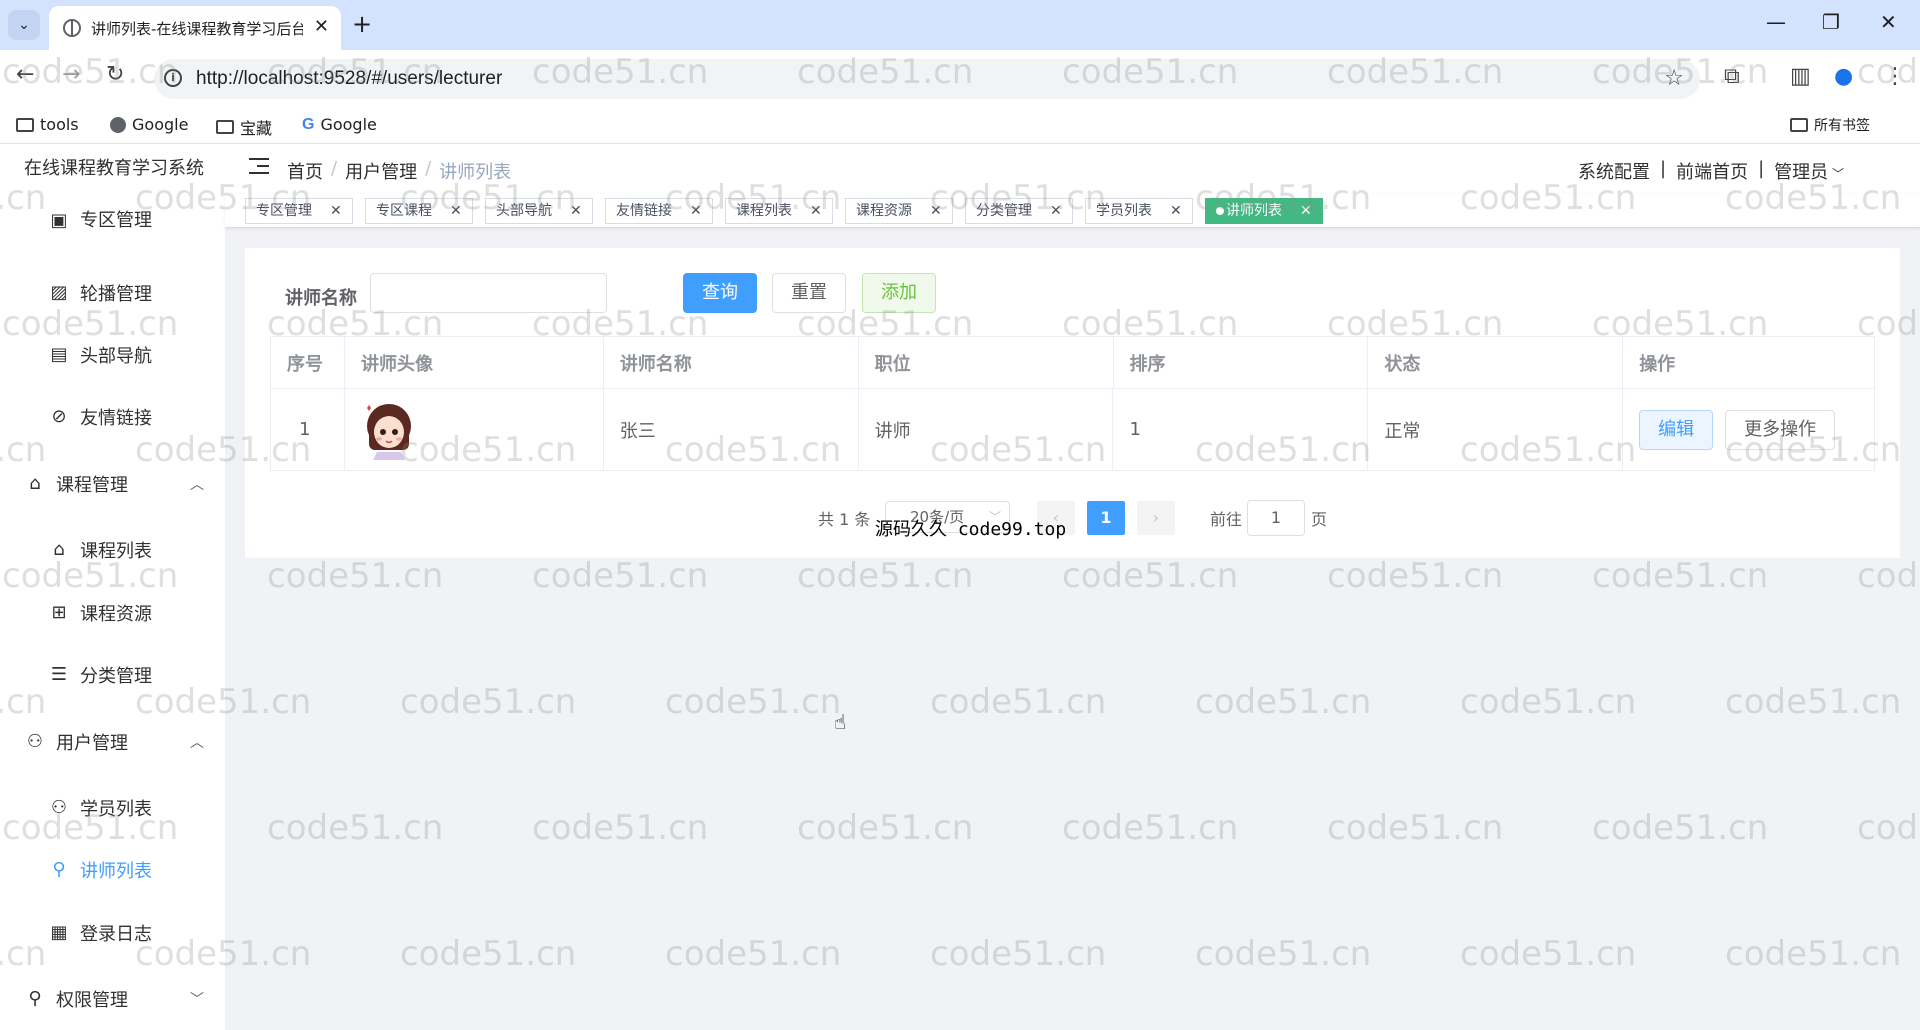  I want to click on minimize-button: —, so click(1776, 22).